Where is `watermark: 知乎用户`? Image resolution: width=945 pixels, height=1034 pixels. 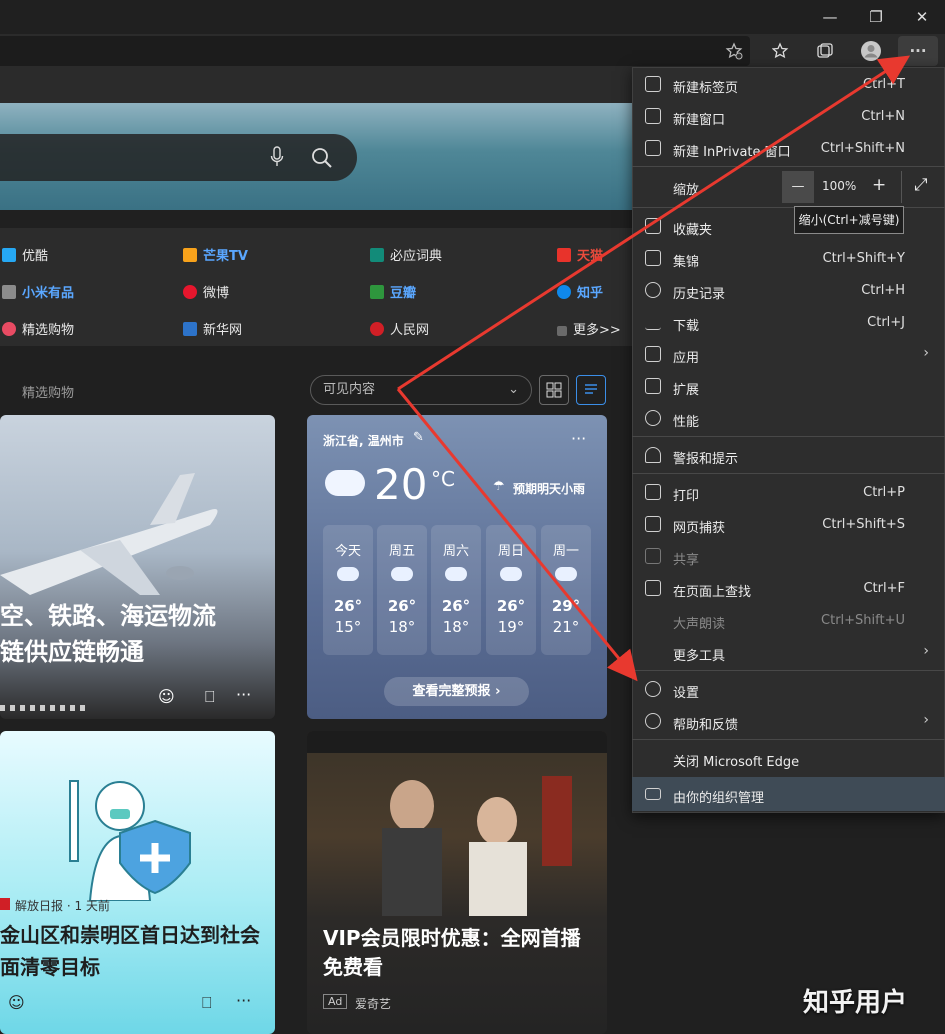
watermark: 知乎用户 is located at coordinates (855, 1003).